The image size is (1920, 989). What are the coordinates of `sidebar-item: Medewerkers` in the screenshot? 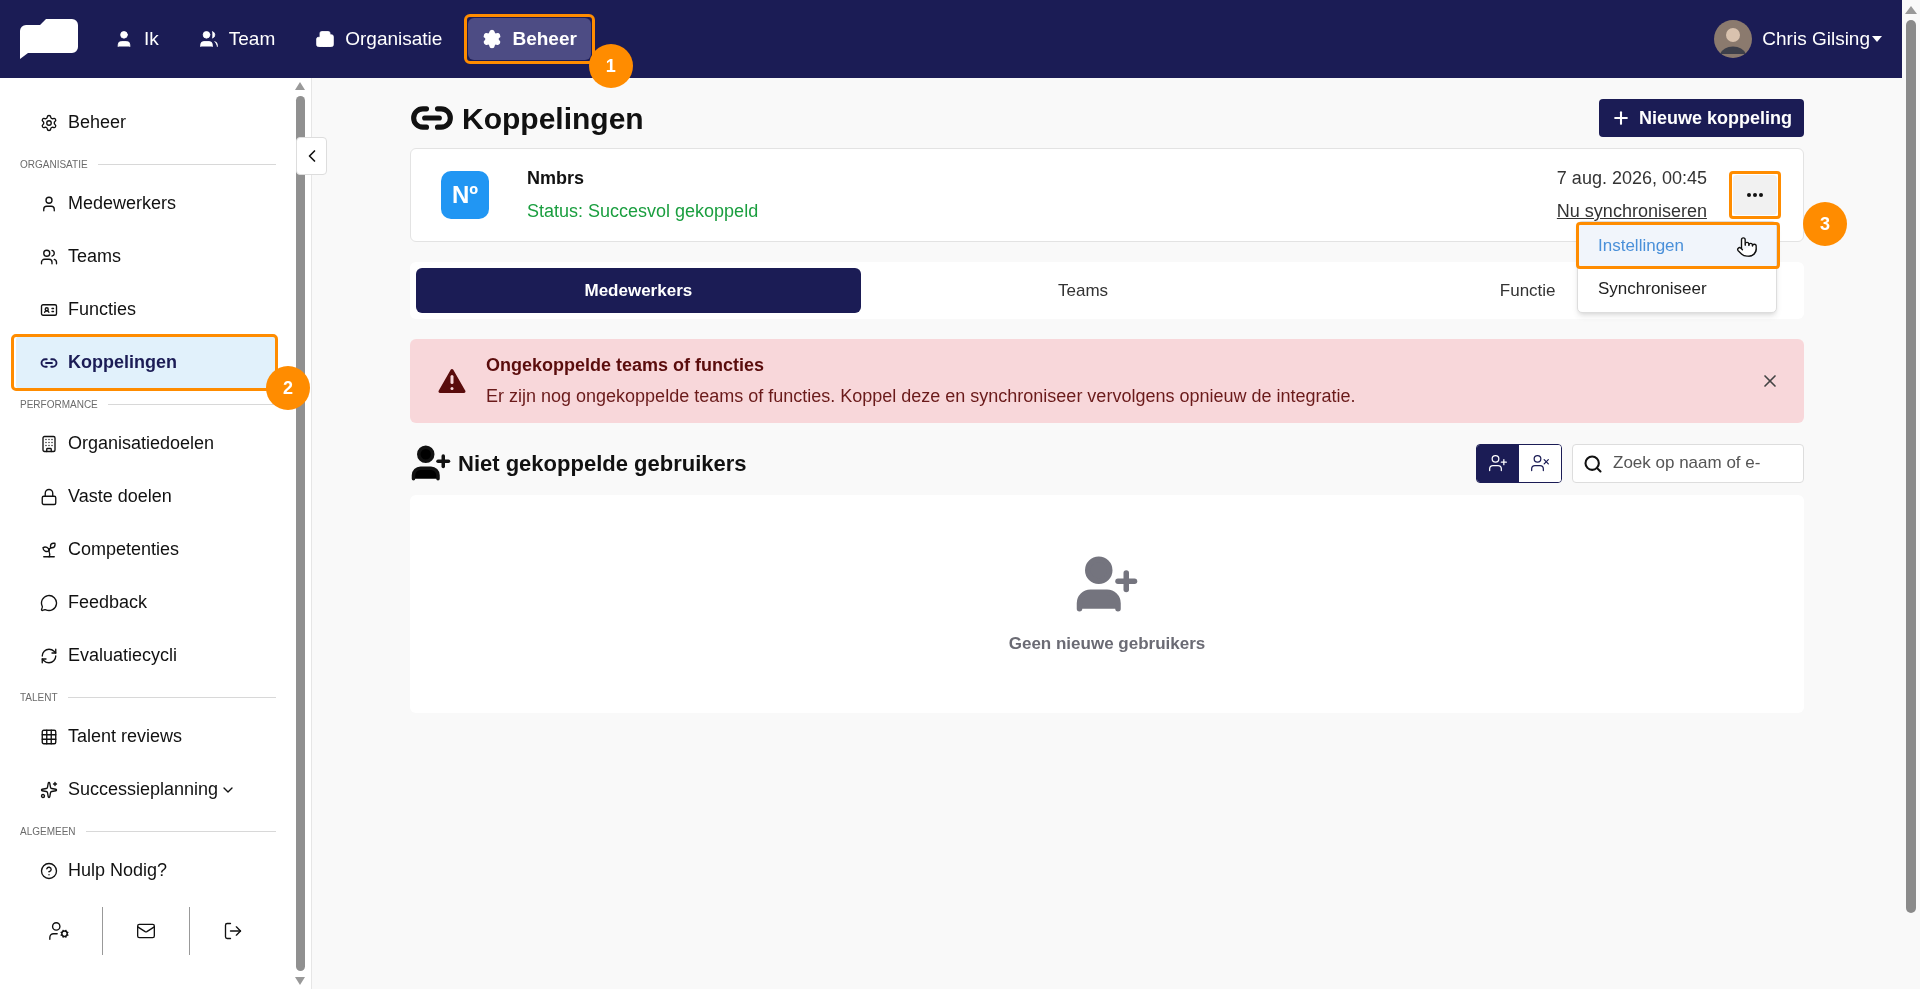 It's located at (146, 203).